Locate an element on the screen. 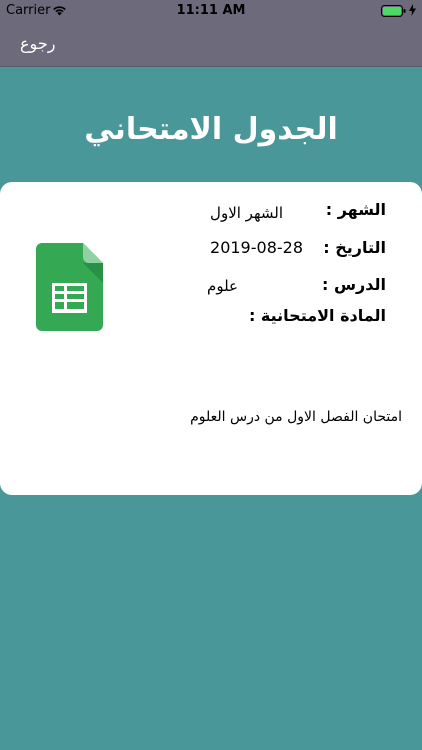 This screenshot has height=750, width=422. battery-icon is located at coordinates (393, 11).